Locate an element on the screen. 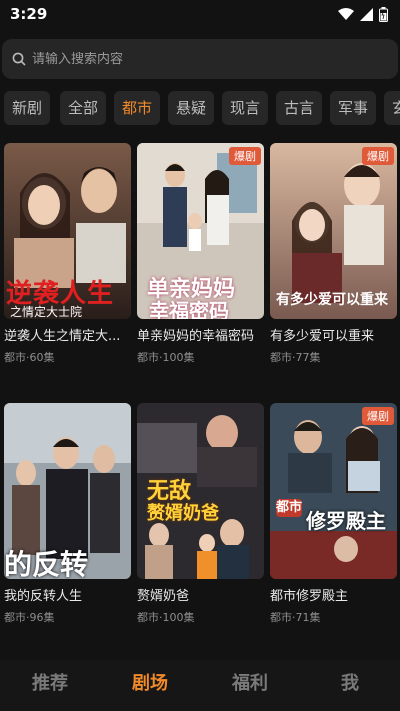  nav-me: 我 is located at coordinates (350, 685).